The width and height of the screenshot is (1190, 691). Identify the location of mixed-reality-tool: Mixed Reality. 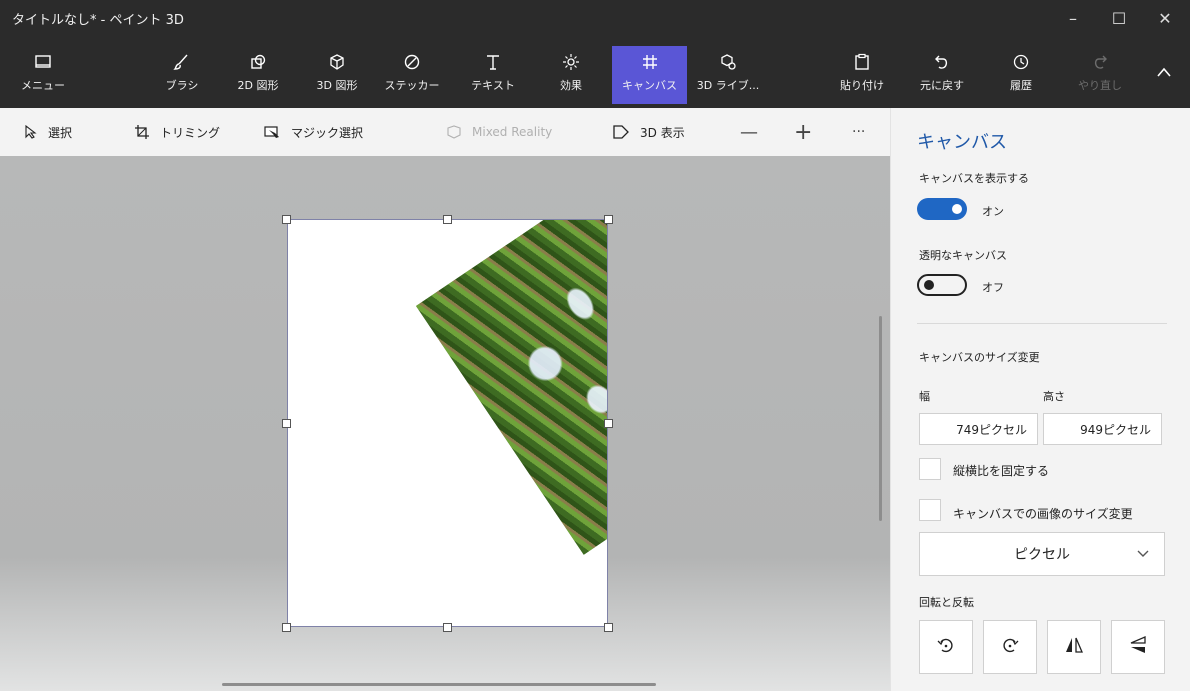
(499, 132).